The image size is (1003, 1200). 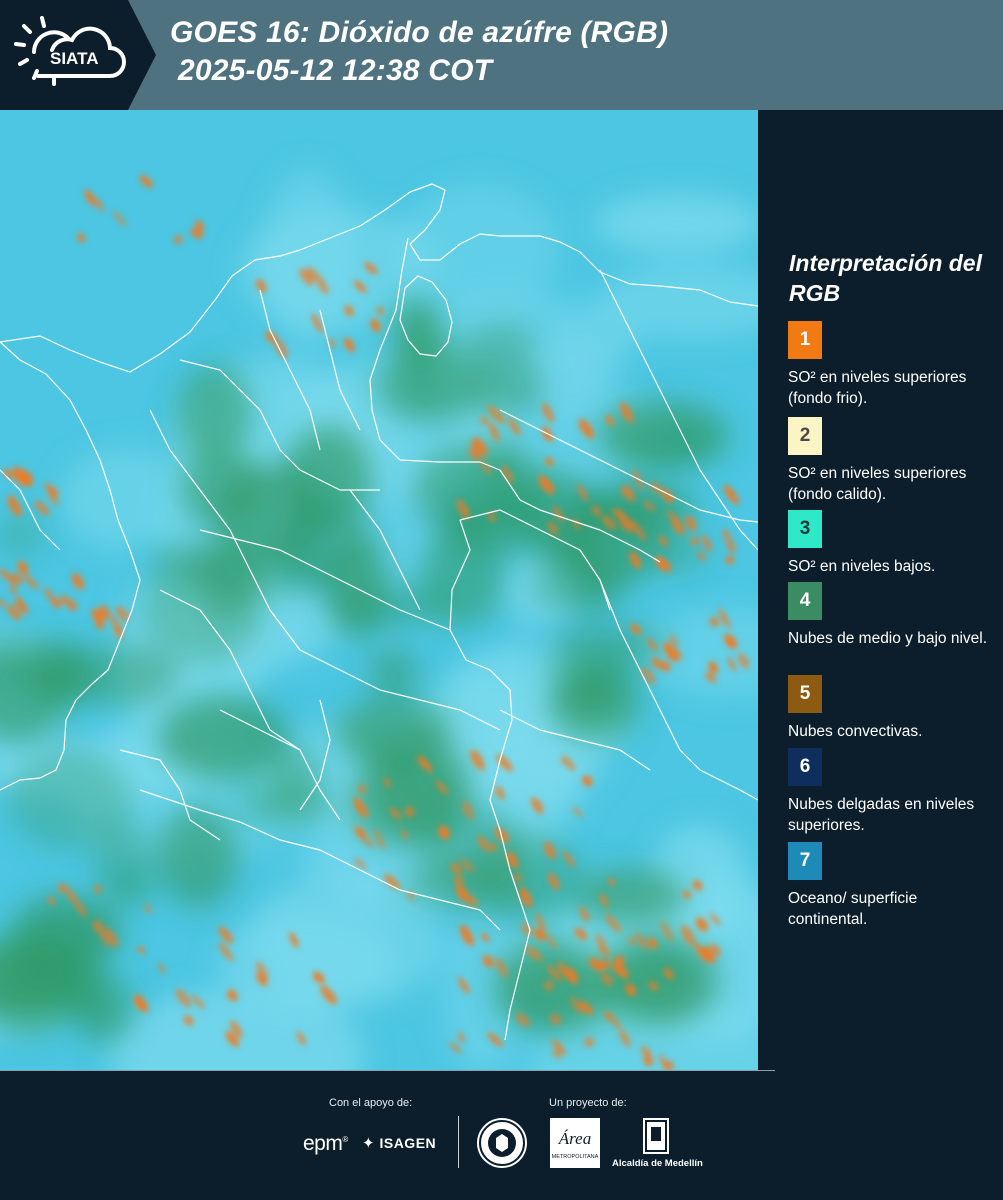 What do you see at coordinates (588, 1103) in the screenshot?
I see `project-label: Un proyecto de:` at bounding box center [588, 1103].